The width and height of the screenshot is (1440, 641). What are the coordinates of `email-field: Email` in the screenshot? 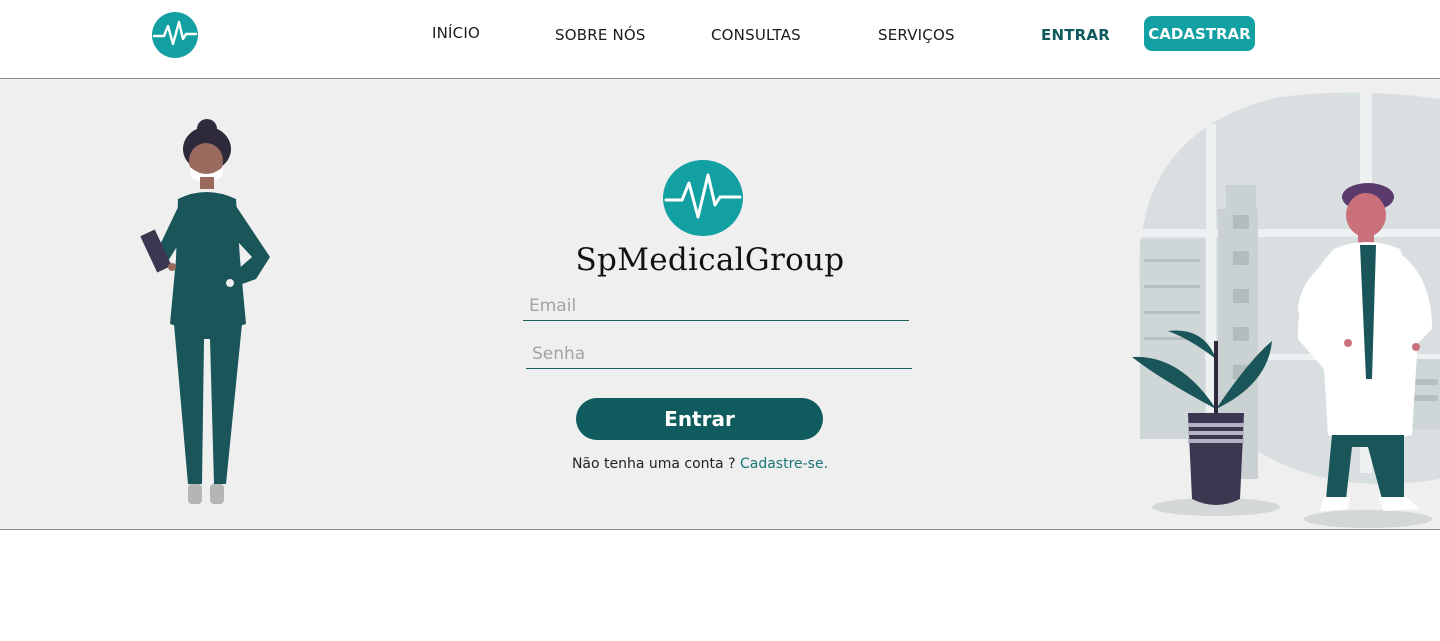 It's located at (716, 307).